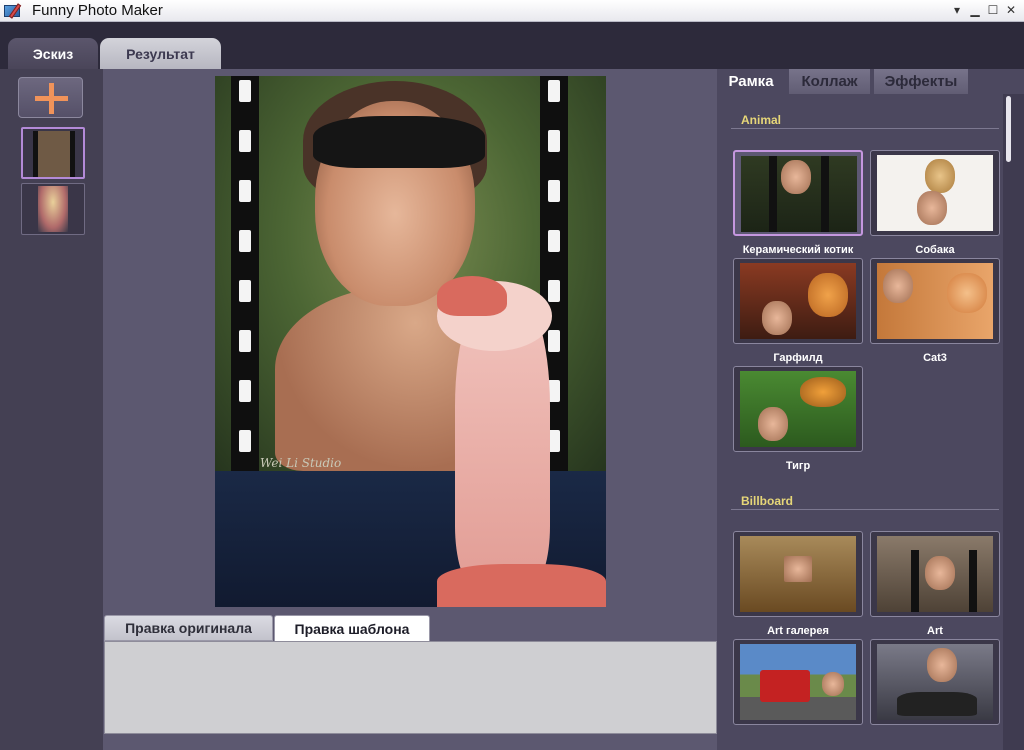  I want to click on section-title-animal: Animal, so click(761, 120).